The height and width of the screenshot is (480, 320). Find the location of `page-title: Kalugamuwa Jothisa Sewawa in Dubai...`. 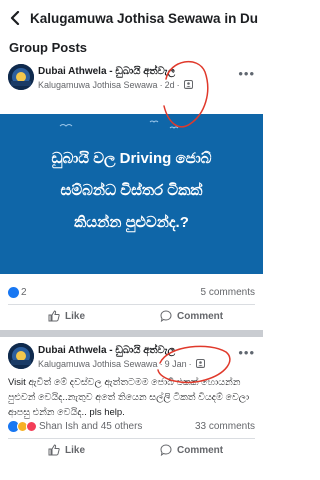

page-title: Kalugamuwa Jothisa Sewawa in Dubai... is located at coordinates (144, 18).